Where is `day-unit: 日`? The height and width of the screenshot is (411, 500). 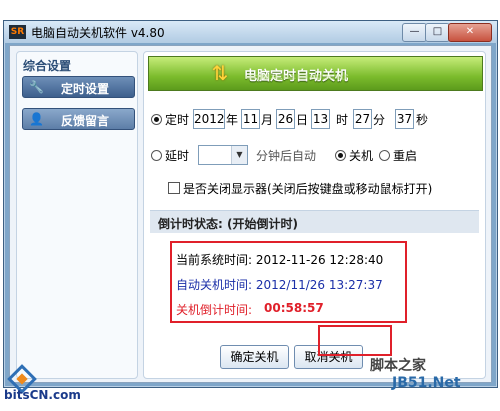
day-unit: 日 is located at coordinates (302, 120).